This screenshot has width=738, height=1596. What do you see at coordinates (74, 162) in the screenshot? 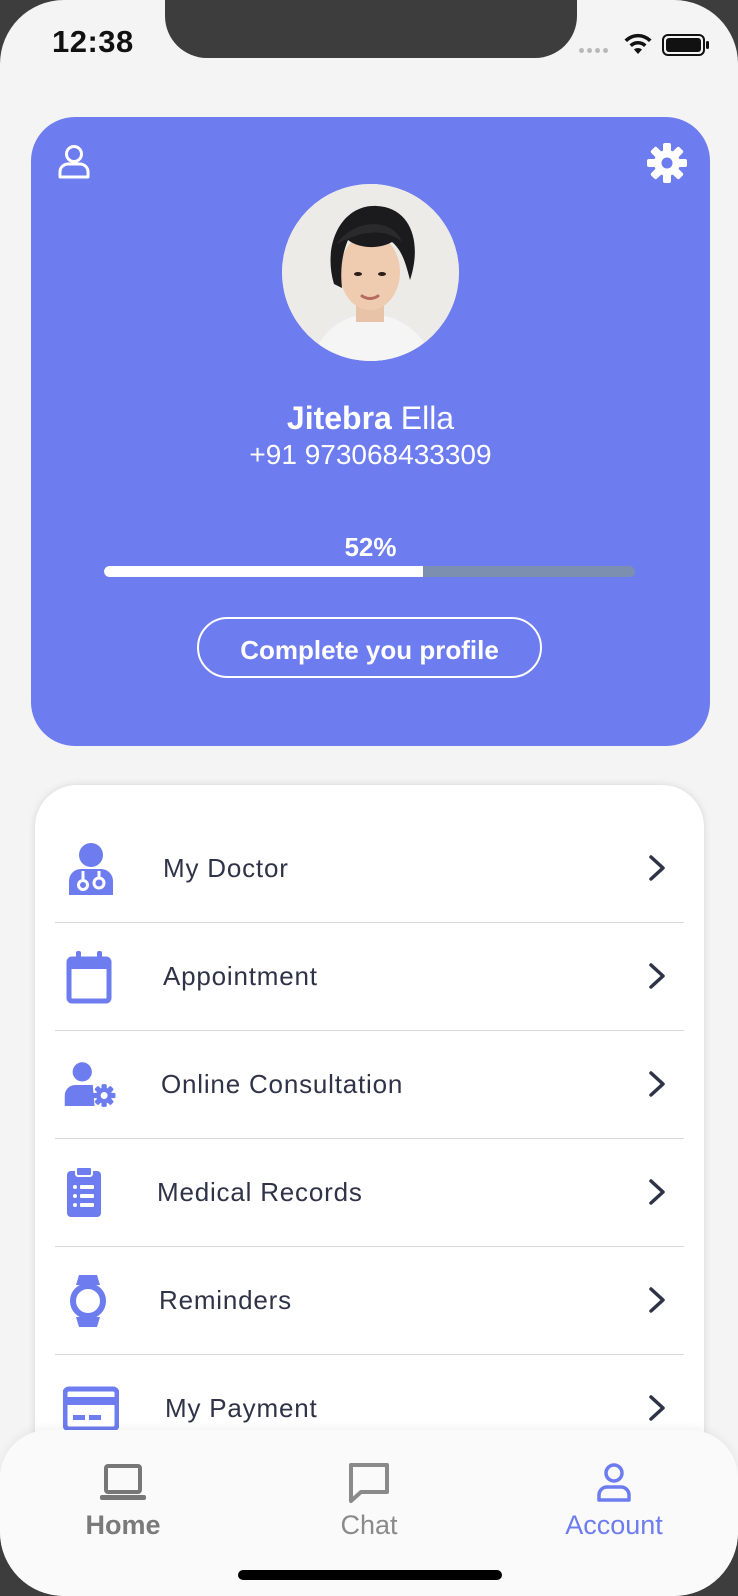
I see `user-profile-icon` at bounding box center [74, 162].